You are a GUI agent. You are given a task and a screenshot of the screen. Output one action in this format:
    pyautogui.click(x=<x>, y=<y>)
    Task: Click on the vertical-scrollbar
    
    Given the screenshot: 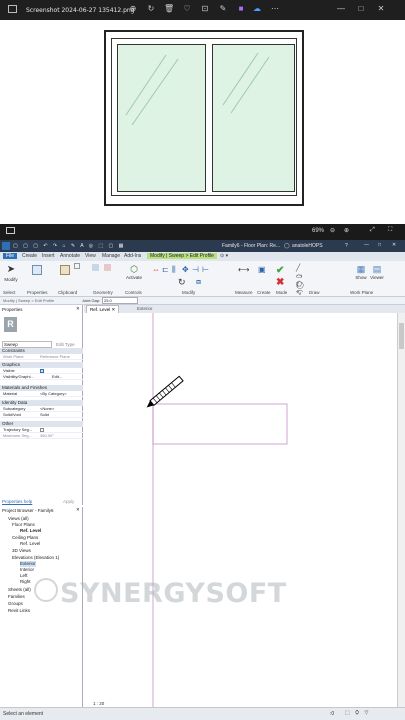 What is the action you would take?
    pyautogui.click(x=401, y=510)
    